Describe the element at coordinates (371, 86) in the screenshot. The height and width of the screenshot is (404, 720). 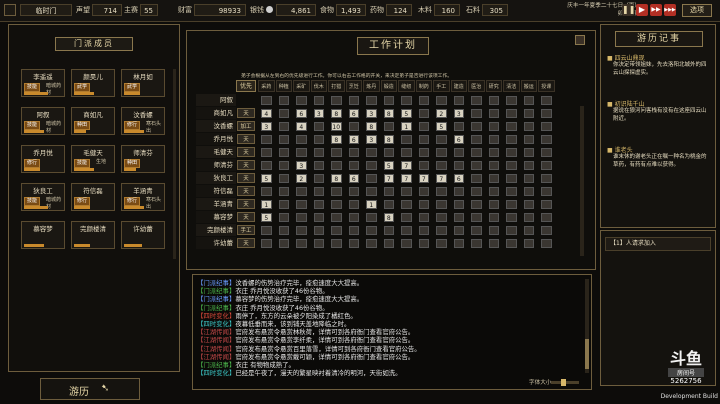
I see `work-column-header: 炼丹` at that location.